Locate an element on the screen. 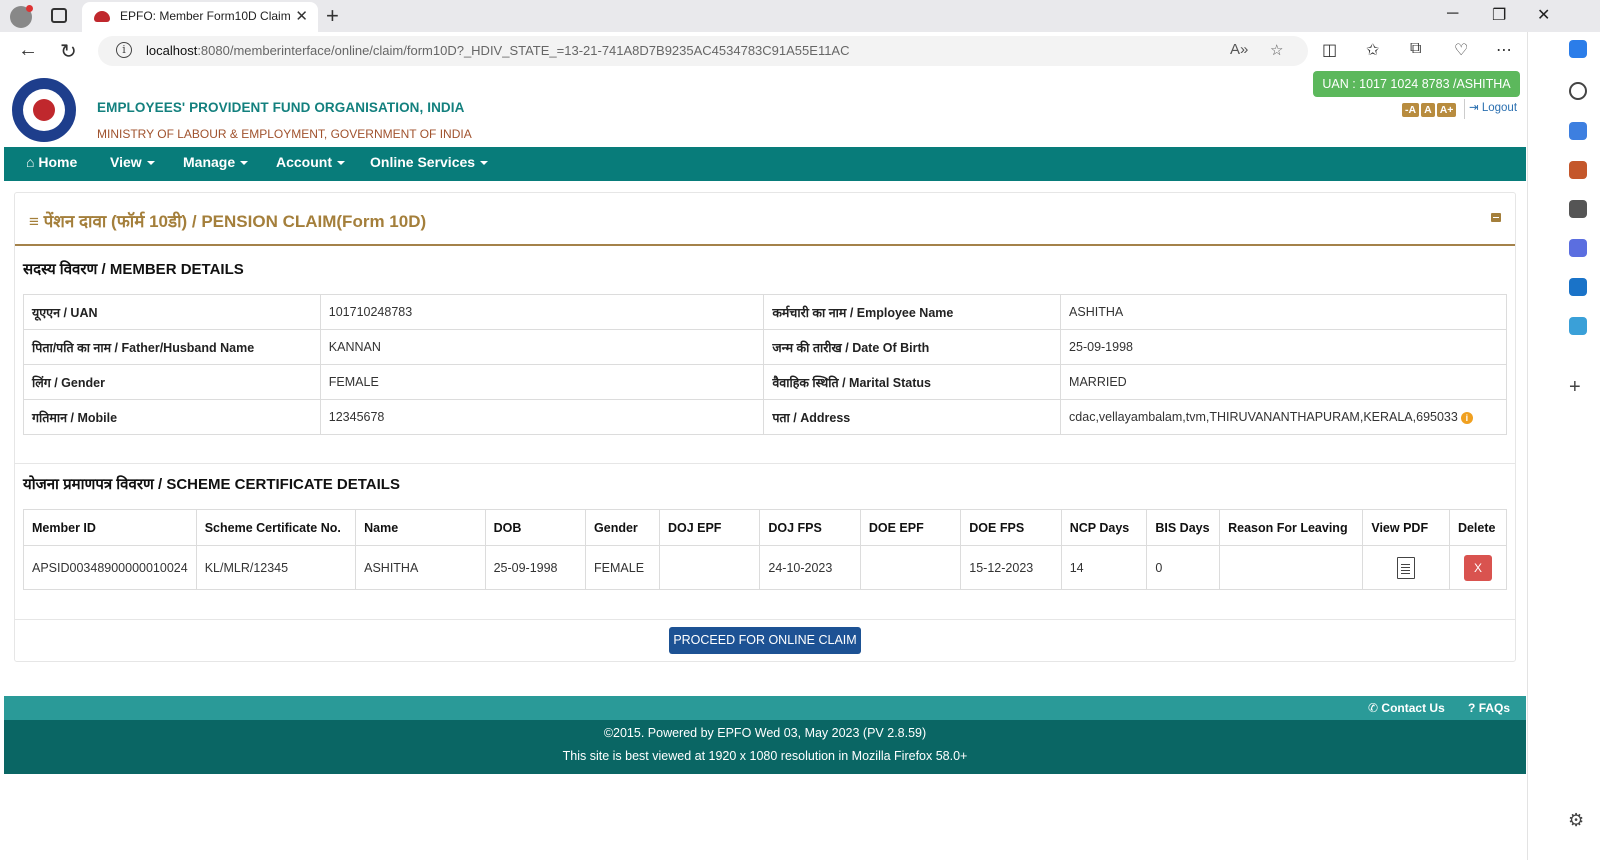  doe-fps-cell: 15-12-2023 is located at coordinates (1011, 567).